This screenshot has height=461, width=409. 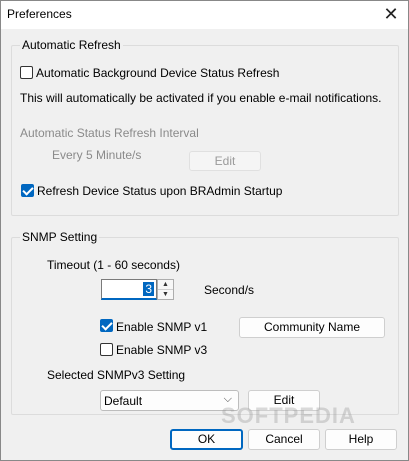 I want to click on timeout-spinner: ▲ ▼, so click(x=165, y=289).